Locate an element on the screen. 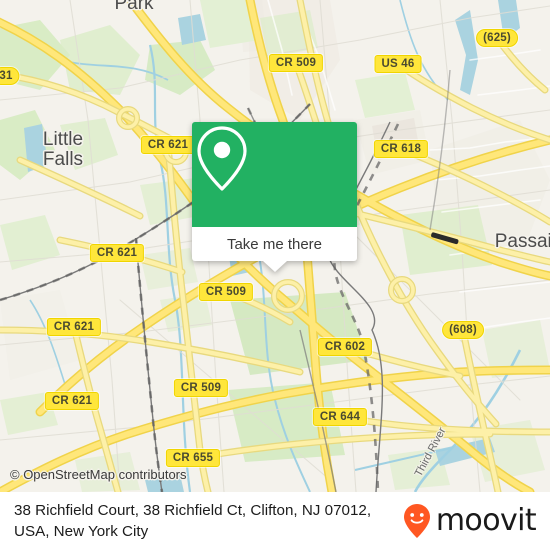 The width and height of the screenshot is (550, 550). popup-header is located at coordinates (274, 174).